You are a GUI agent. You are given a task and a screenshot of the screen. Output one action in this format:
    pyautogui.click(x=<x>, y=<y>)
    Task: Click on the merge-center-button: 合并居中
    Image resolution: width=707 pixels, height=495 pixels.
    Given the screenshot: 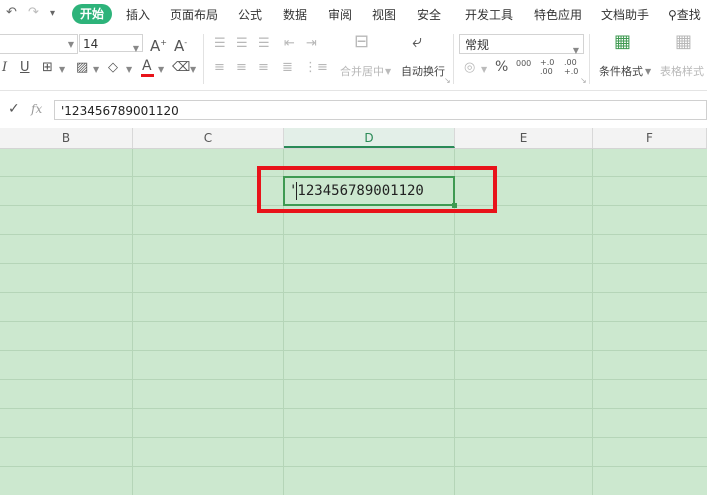 What is the action you would take?
    pyautogui.click(x=362, y=71)
    